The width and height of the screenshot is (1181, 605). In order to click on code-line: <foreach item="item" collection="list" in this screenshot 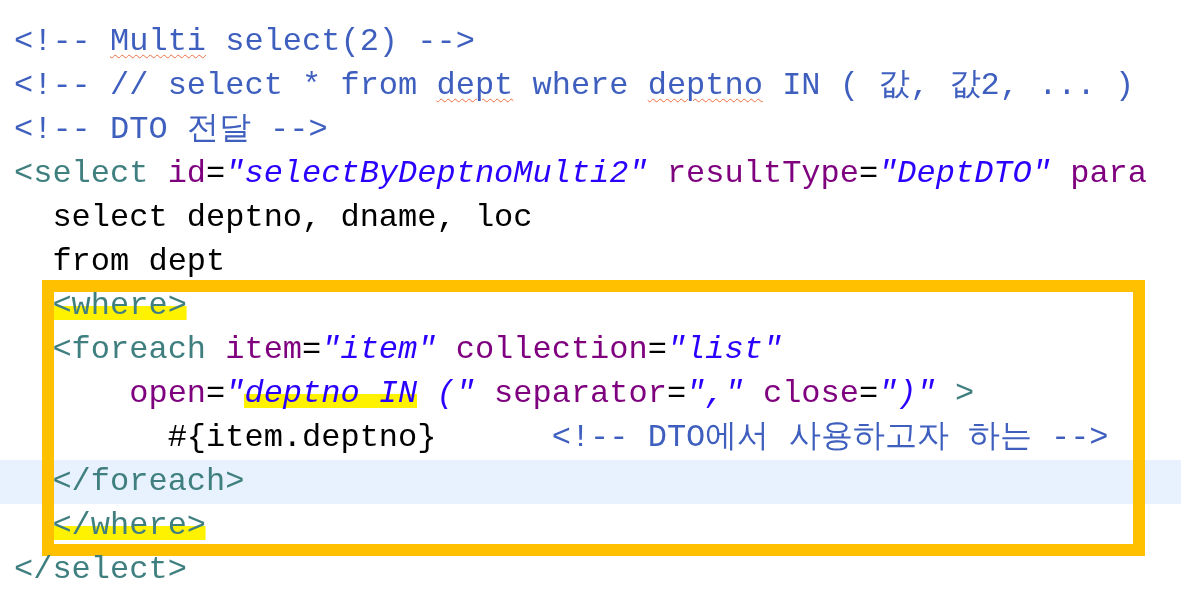, I will do `click(417, 350)`.